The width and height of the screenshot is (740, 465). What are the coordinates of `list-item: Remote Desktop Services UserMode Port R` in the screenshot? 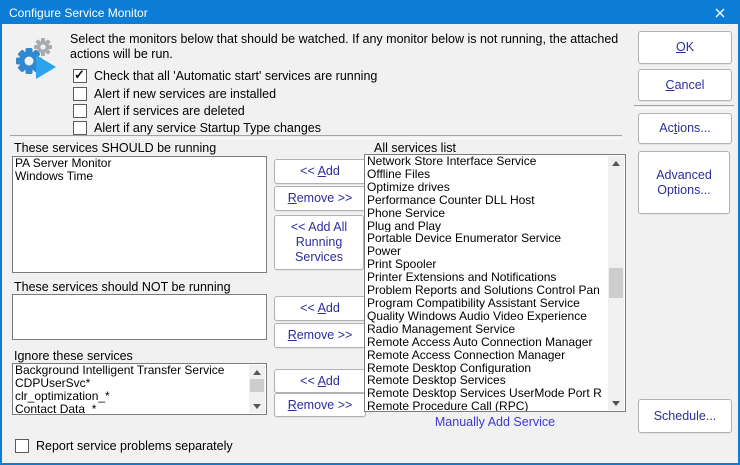 It's located at (486, 393).